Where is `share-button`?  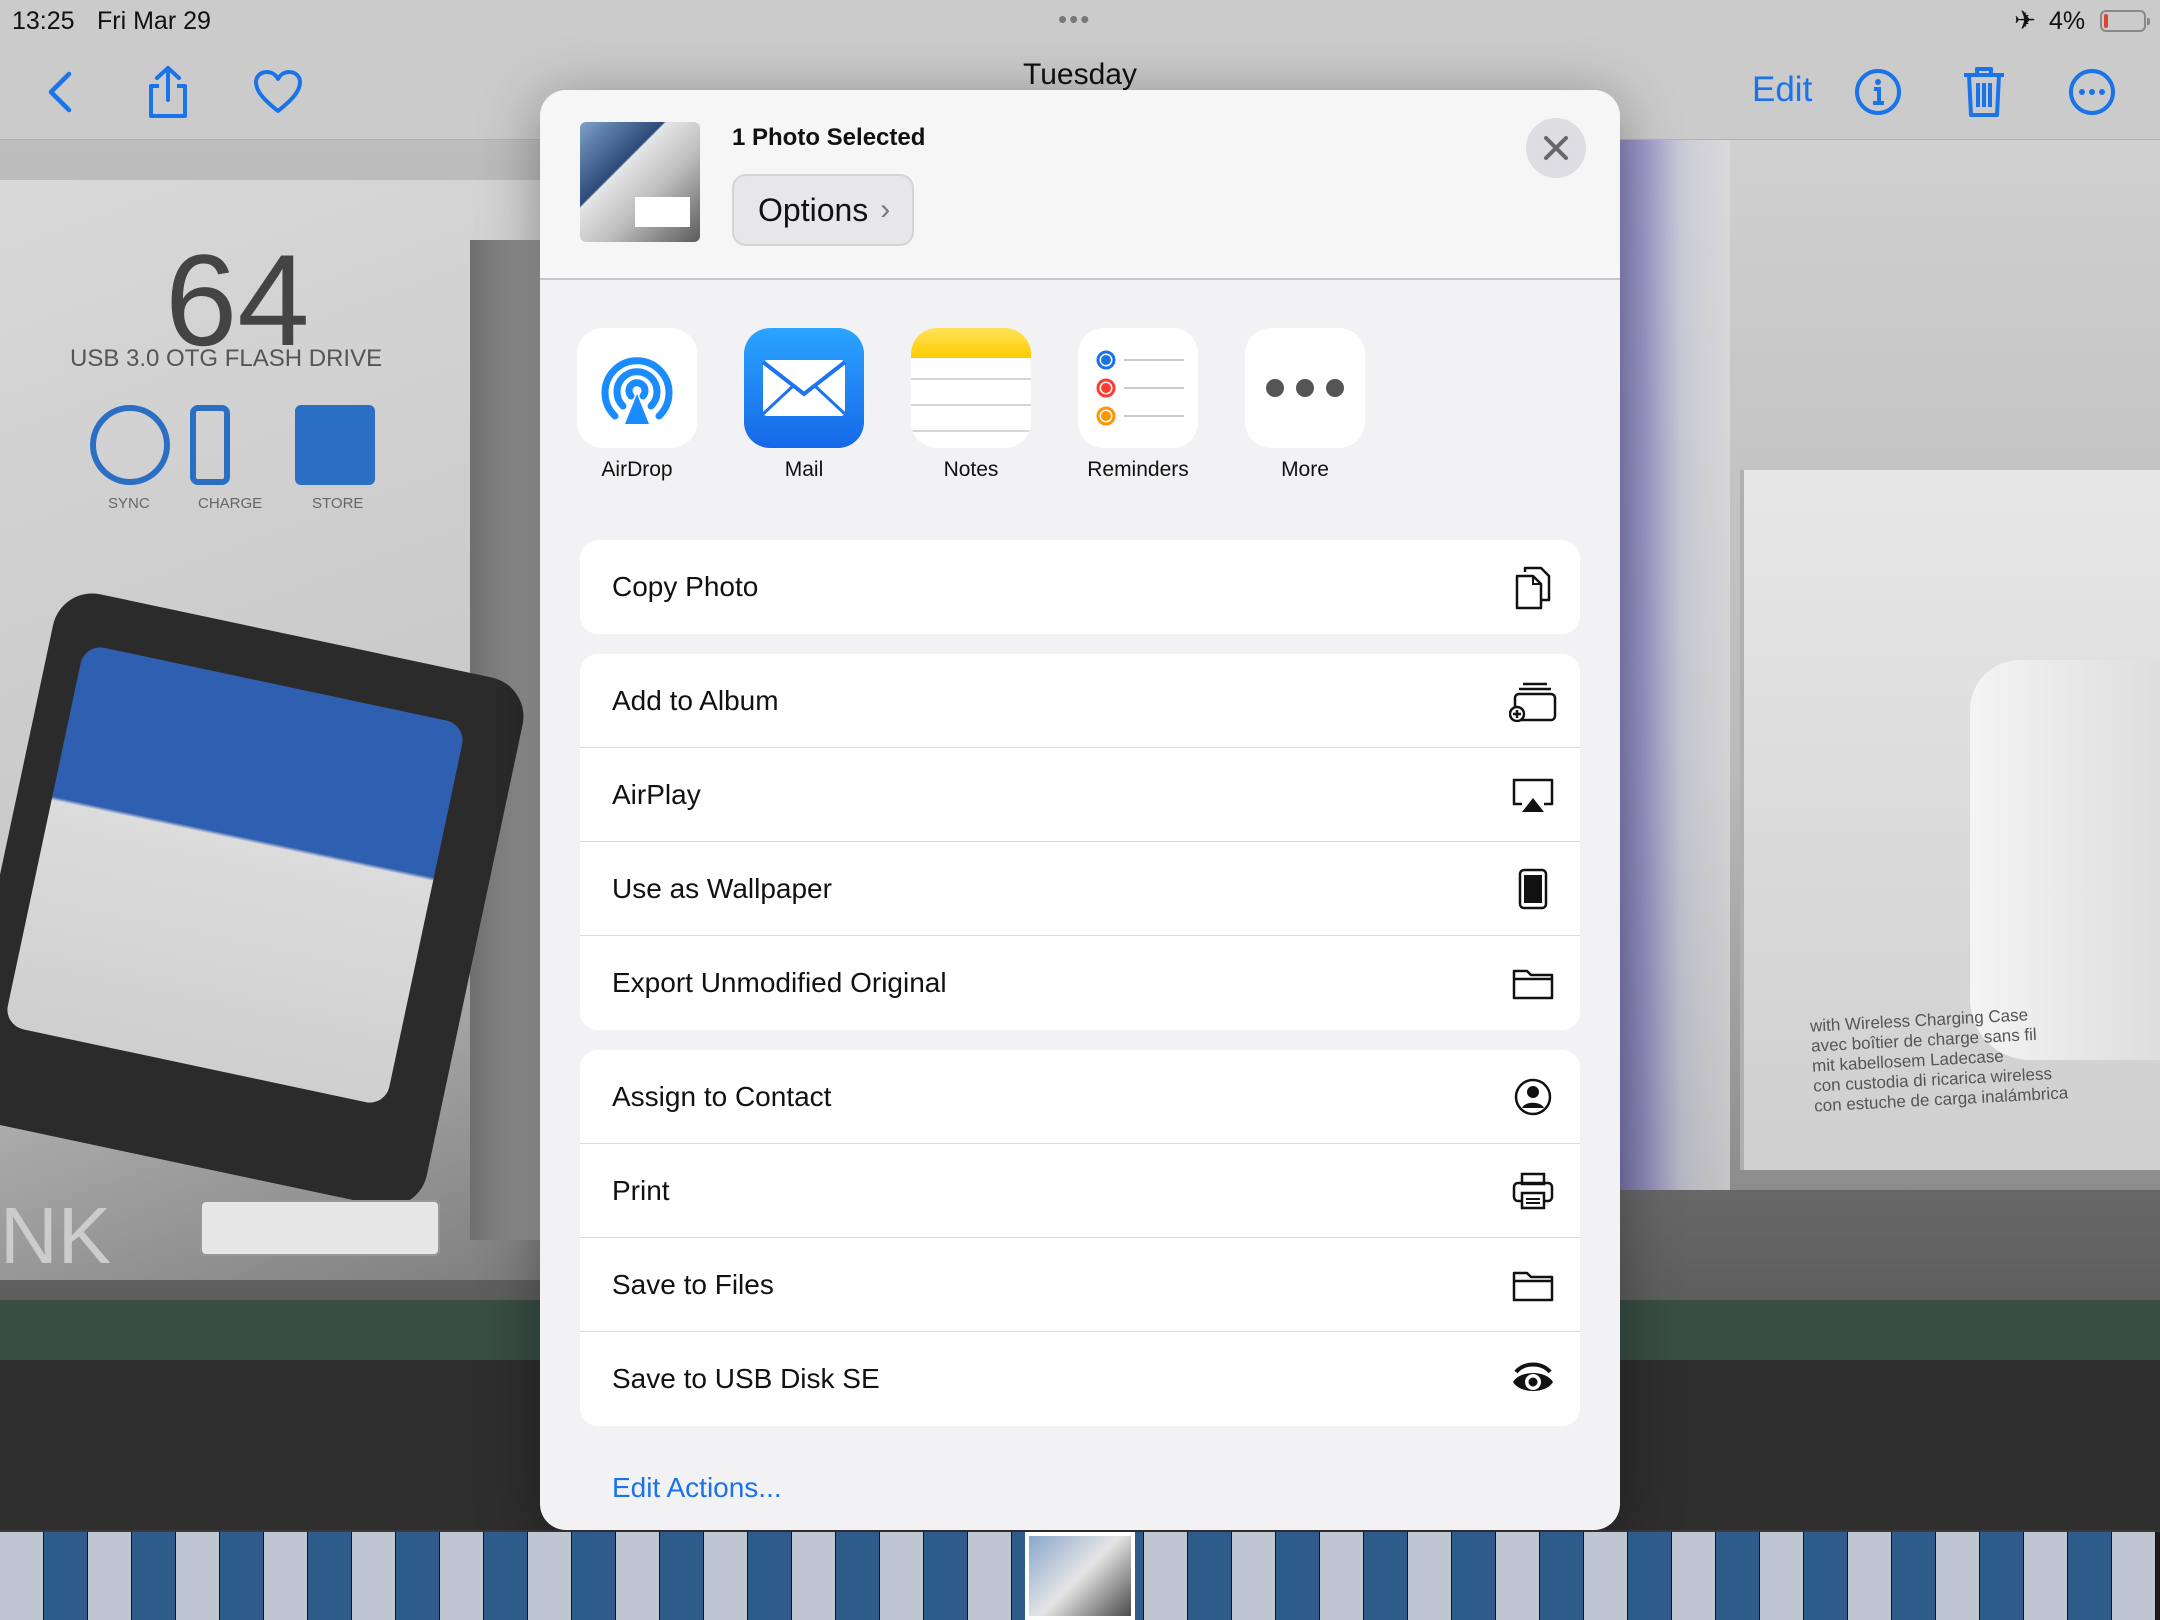
share-button is located at coordinates (168, 92).